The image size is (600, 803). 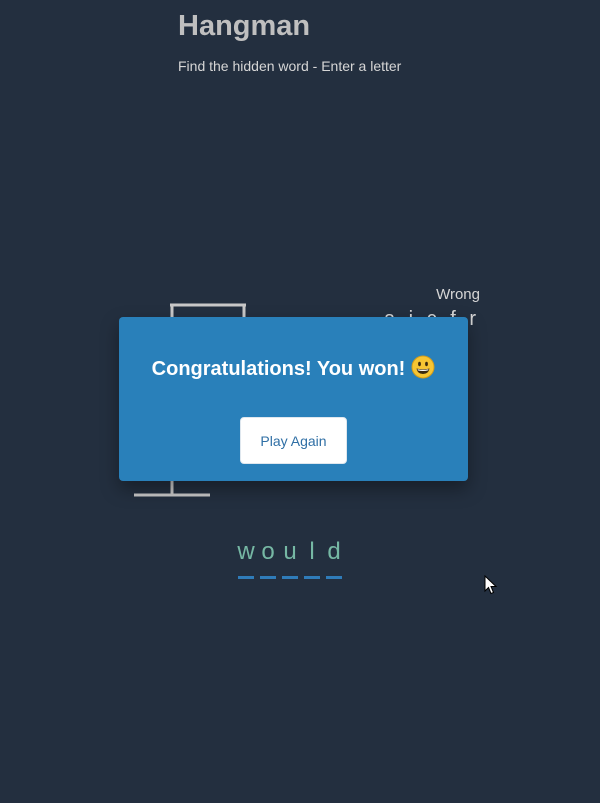 I want to click on grinning-face-icon, so click(x=423, y=370).